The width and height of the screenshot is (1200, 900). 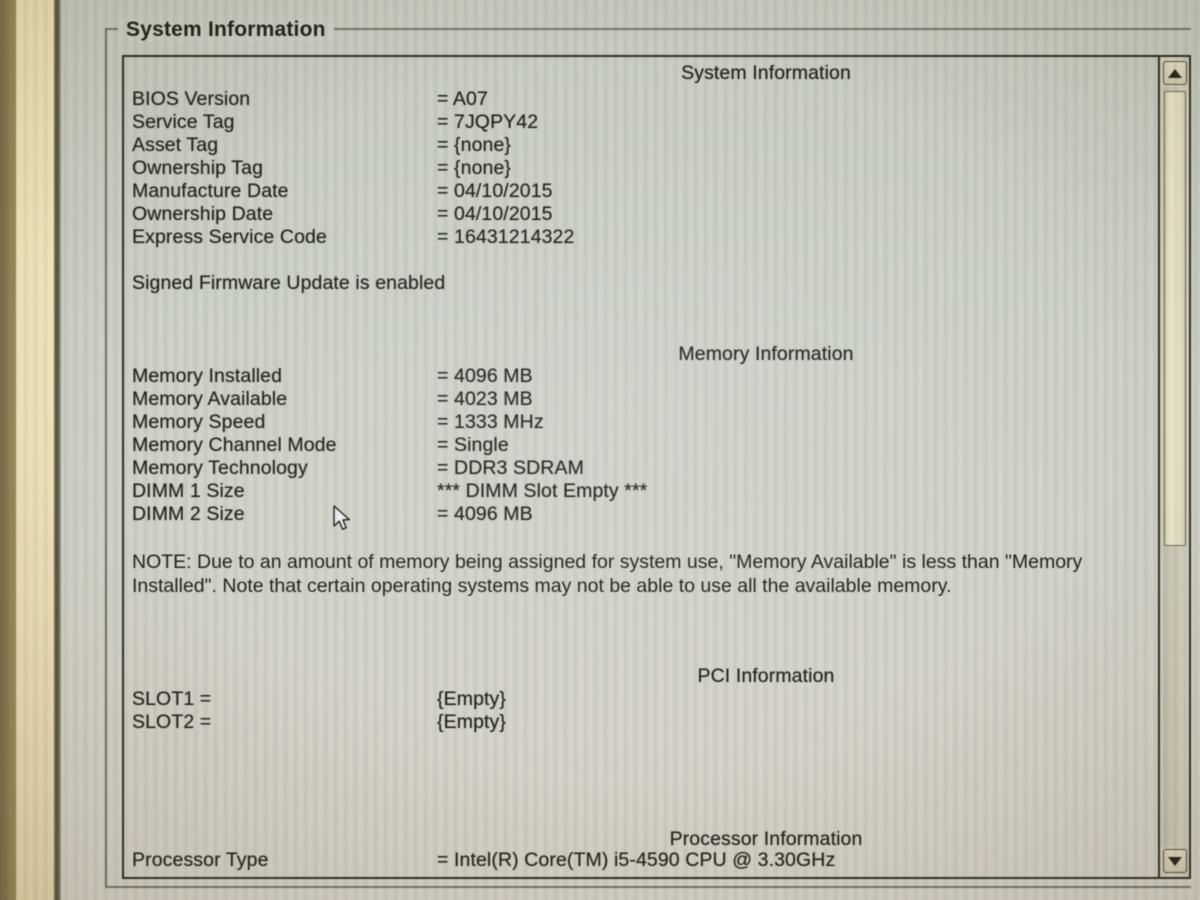 What do you see at coordinates (485, 514) in the screenshot?
I see `row-value-dimm-2-size: = 4096 MB` at bounding box center [485, 514].